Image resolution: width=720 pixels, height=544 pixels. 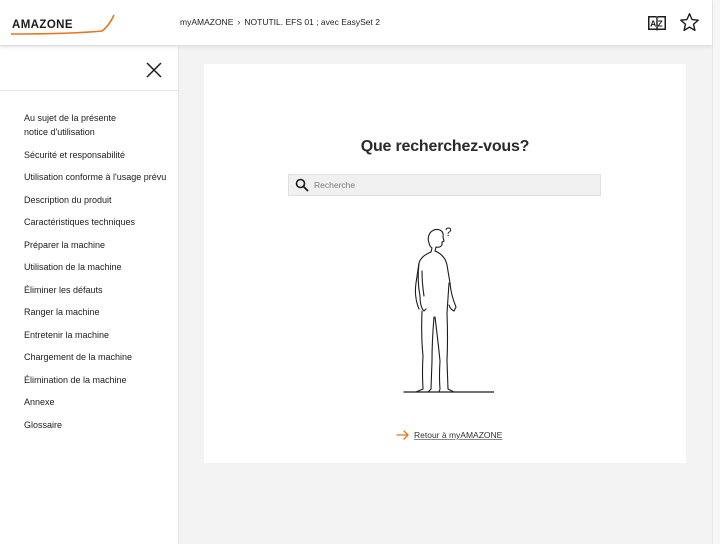 I want to click on back-to-myamazone-link: Retour à myAMAZONE, so click(x=449, y=435).